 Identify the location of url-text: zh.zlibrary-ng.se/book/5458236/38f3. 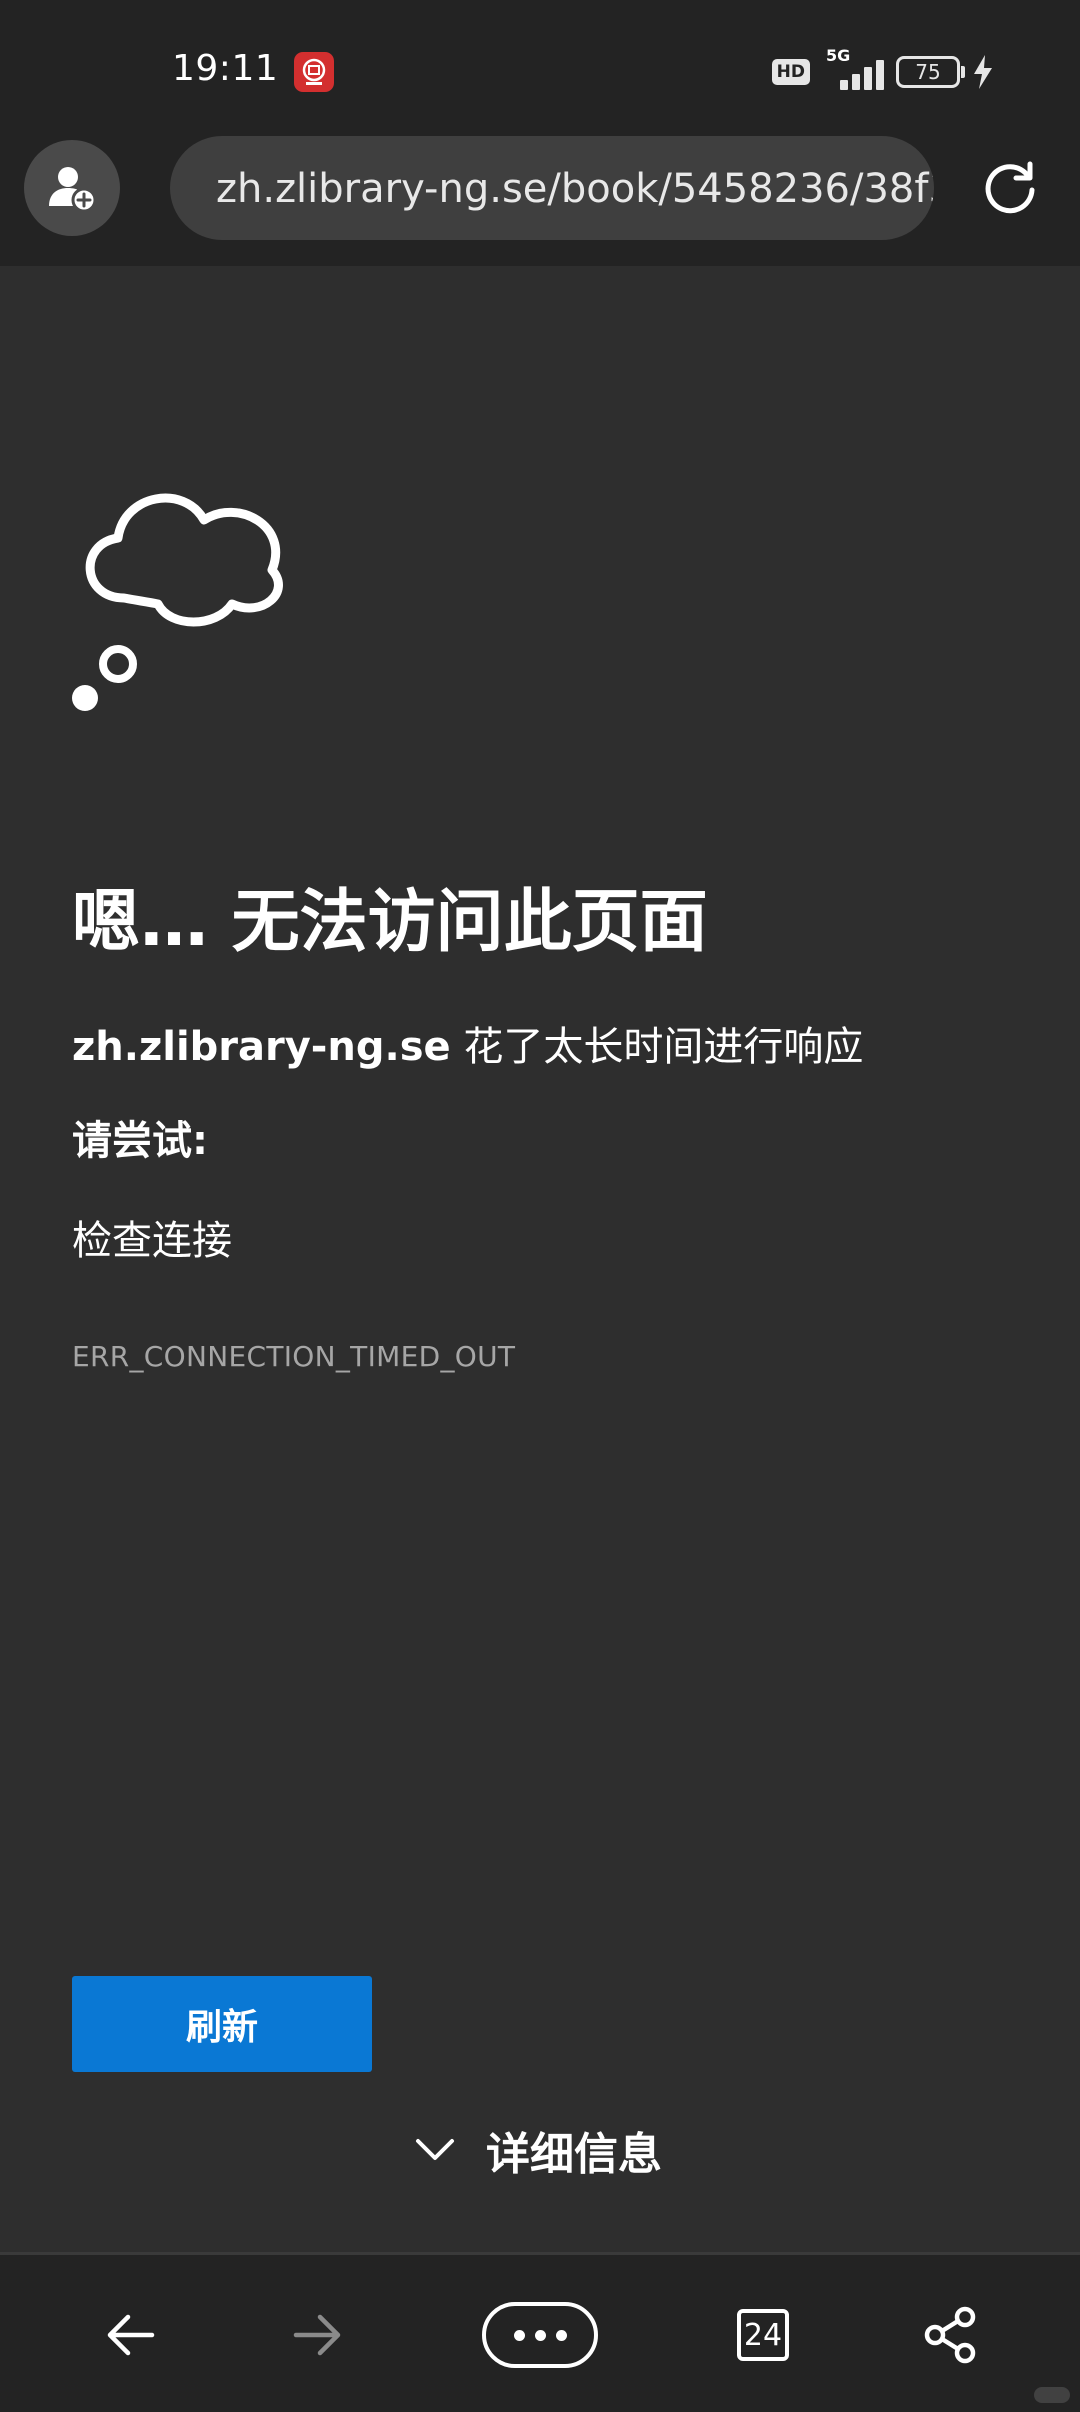
(575, 189).